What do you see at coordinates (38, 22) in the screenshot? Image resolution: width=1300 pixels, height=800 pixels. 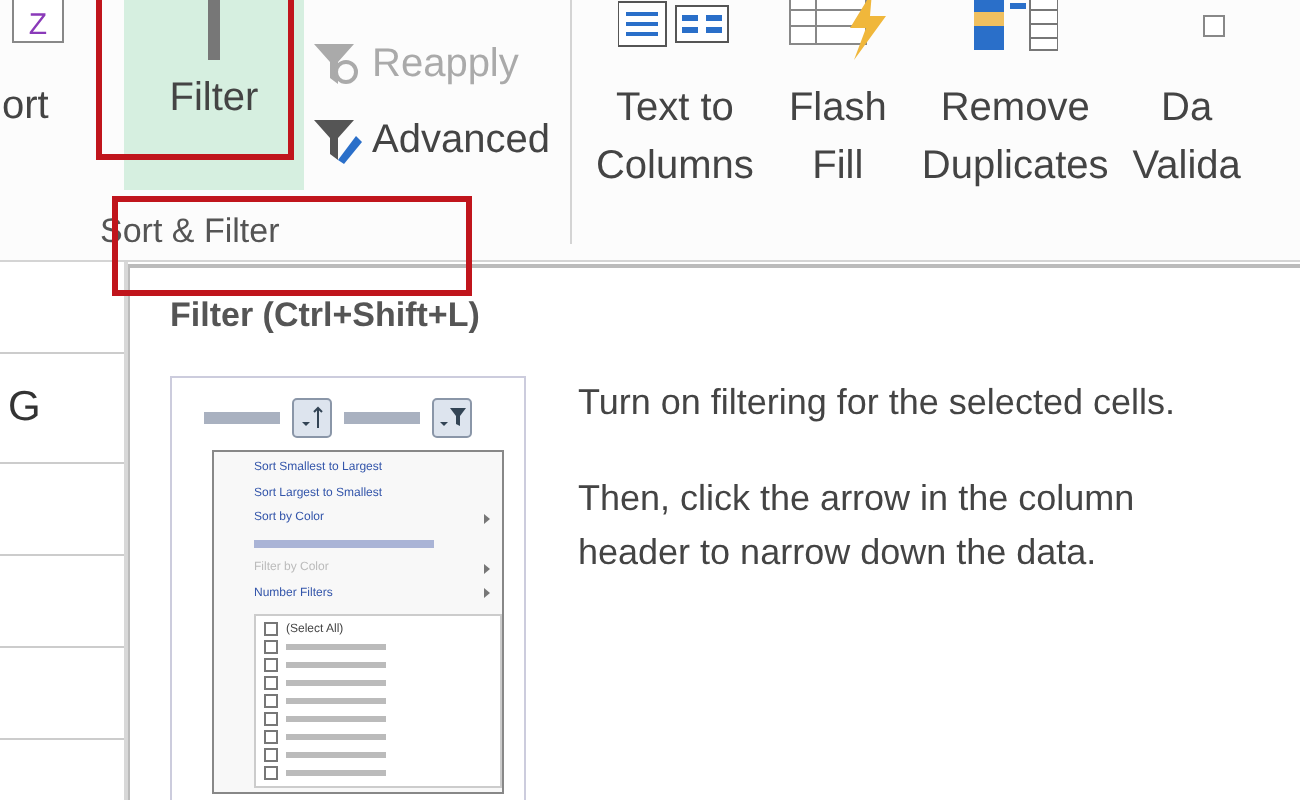 I see `sort-icon: Z` at bounding box center [38, 22].